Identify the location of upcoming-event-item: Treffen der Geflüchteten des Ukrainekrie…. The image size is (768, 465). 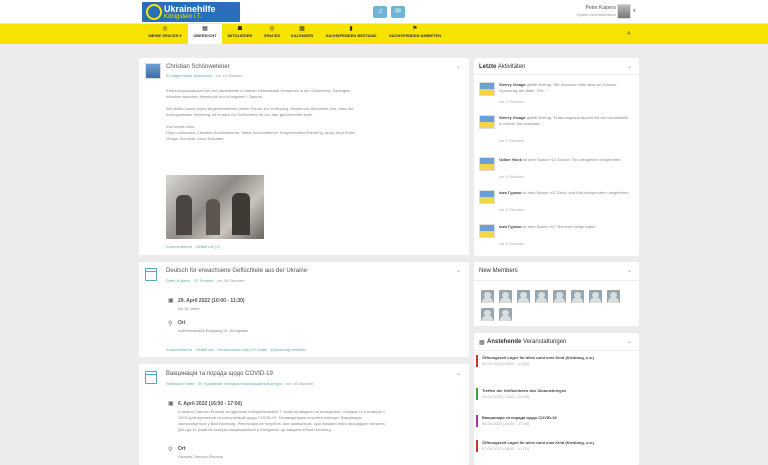
(555, 394).